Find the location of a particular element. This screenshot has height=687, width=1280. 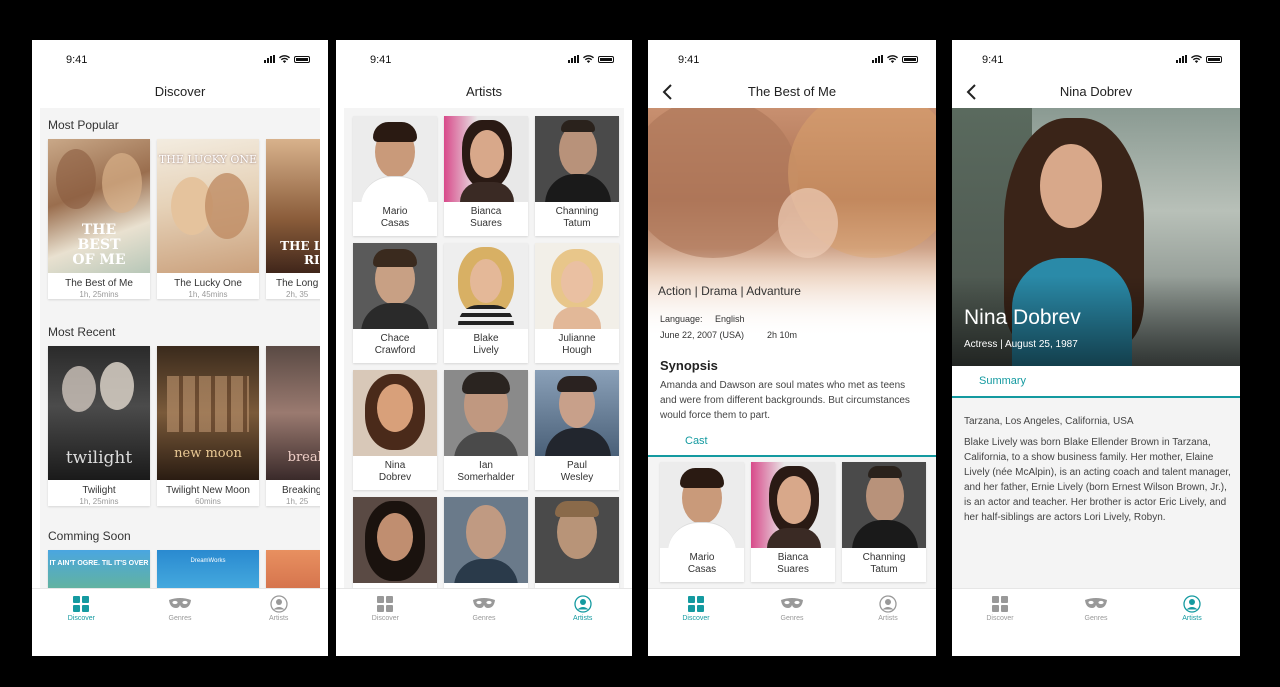

release-date: June 22, 2007 (USA) is located at coordinates (702, 335).